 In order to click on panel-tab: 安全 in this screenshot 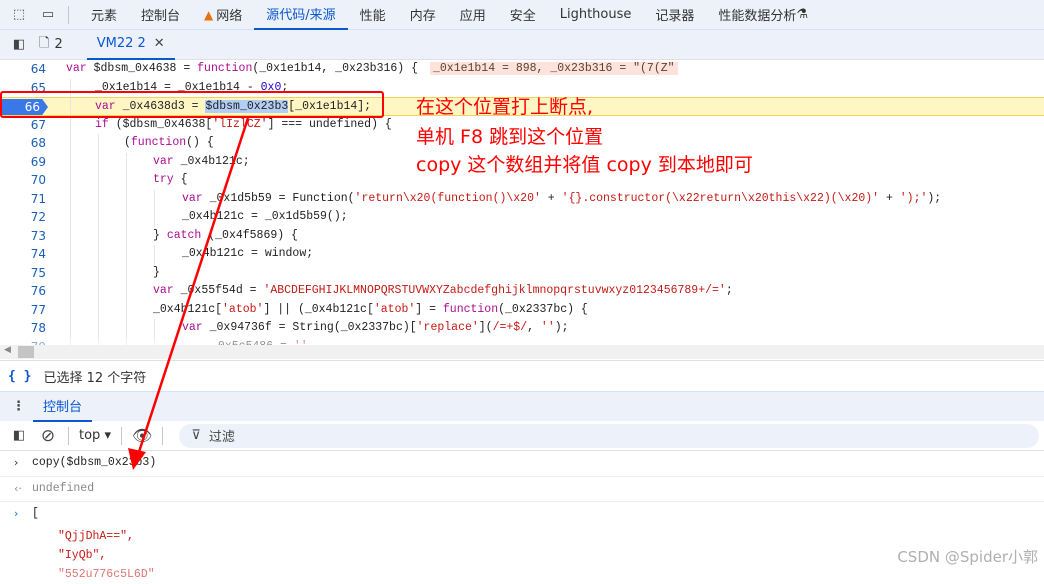, I will do `click(523, 15)`.